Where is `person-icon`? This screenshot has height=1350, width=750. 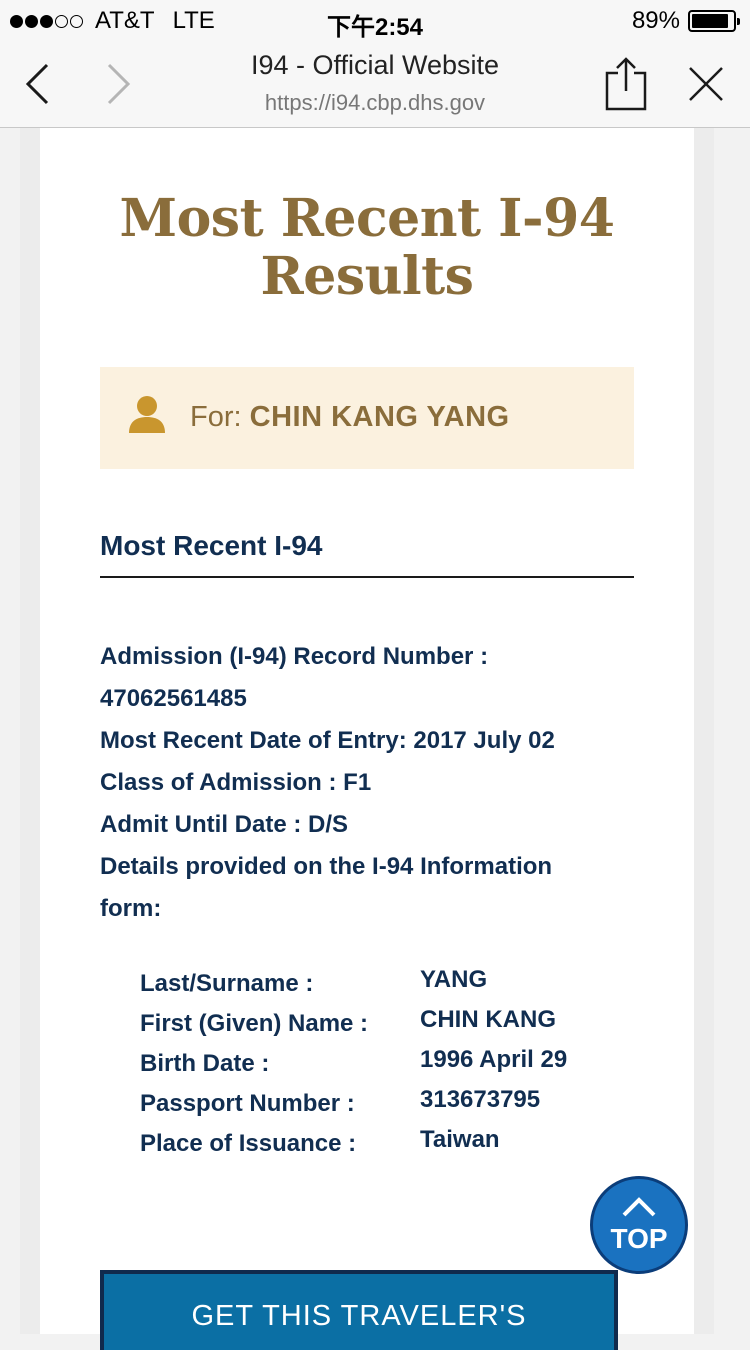
person-icon is located at coordinates (147, 414).